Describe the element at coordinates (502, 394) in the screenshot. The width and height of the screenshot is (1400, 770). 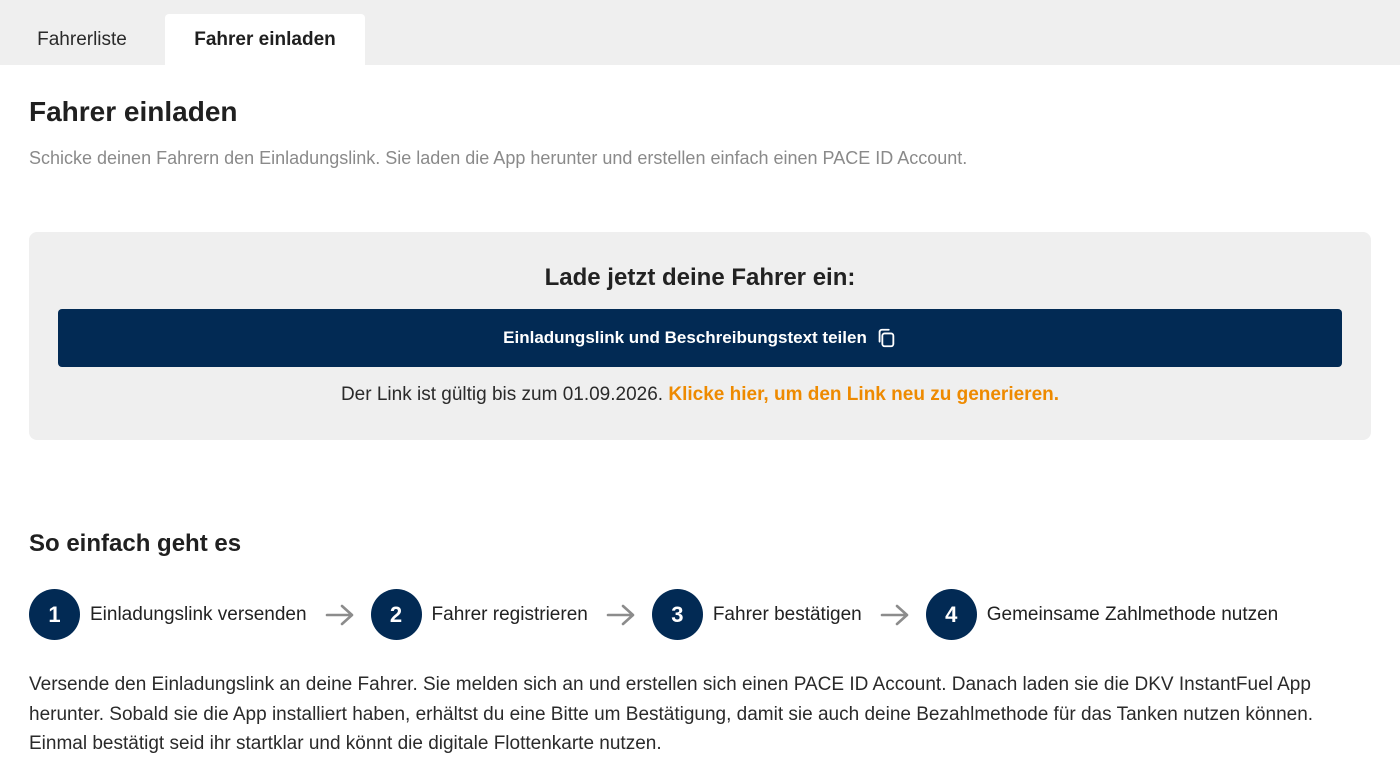
I see `validity-date-text: Der Link ist gültig bis zum 01.09.2026.` at that location.